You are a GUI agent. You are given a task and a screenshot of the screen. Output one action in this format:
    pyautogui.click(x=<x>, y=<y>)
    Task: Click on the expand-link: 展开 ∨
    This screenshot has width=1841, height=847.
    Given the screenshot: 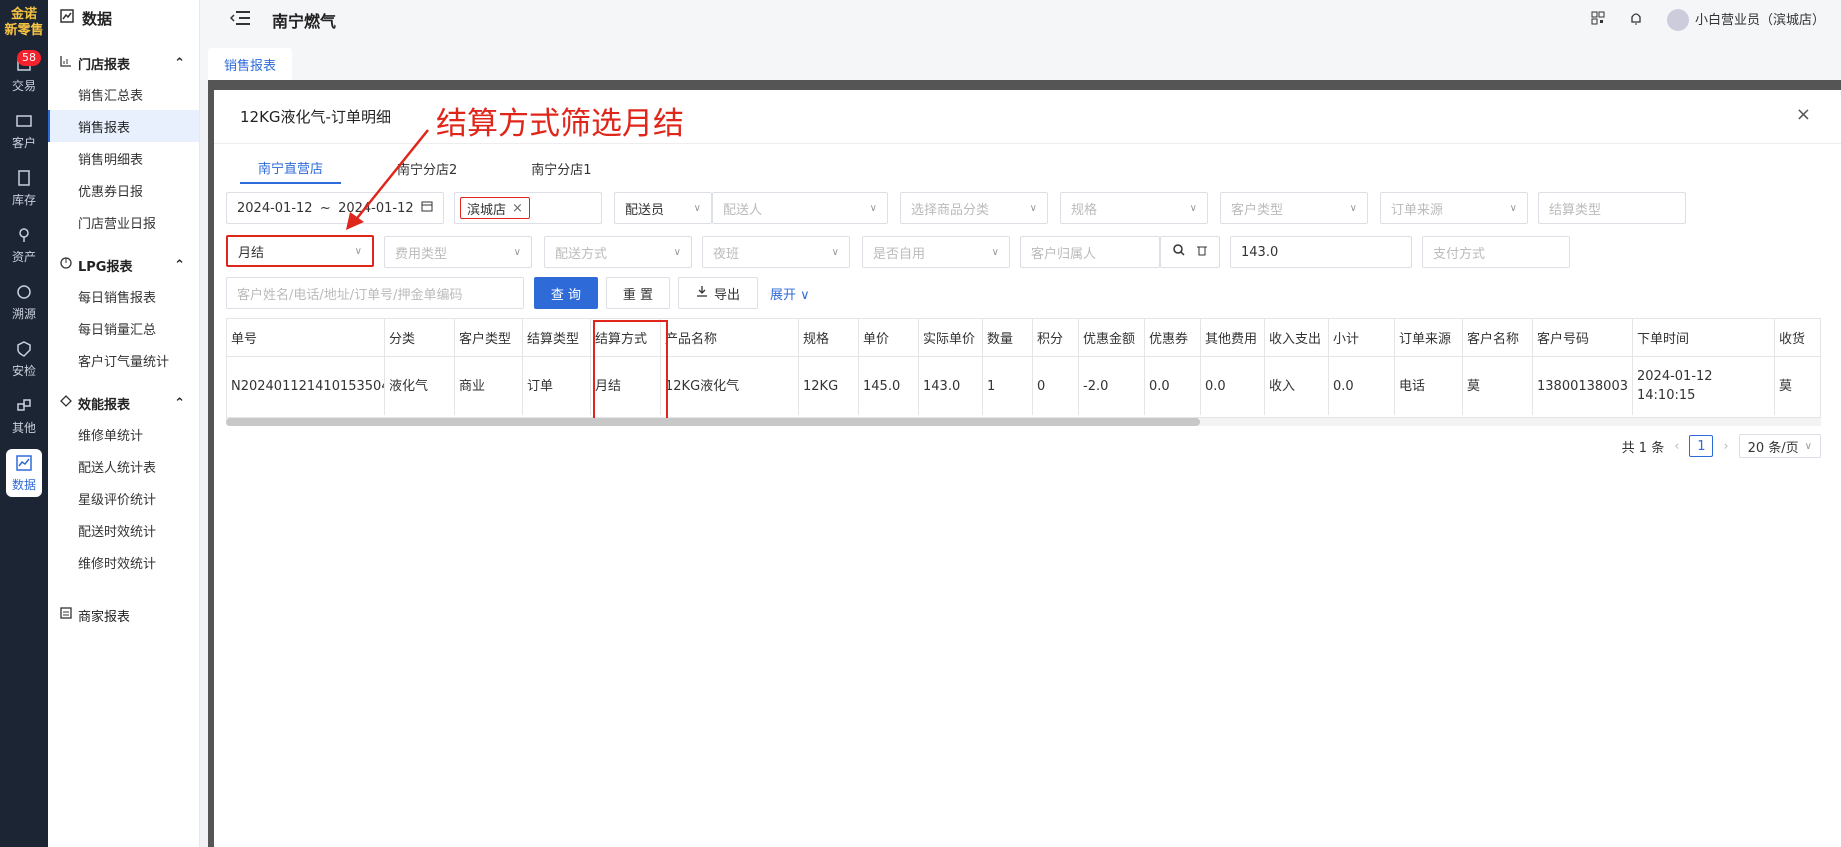 What is the action you would take?
    pyautogui.click(x=790, y=293)
    